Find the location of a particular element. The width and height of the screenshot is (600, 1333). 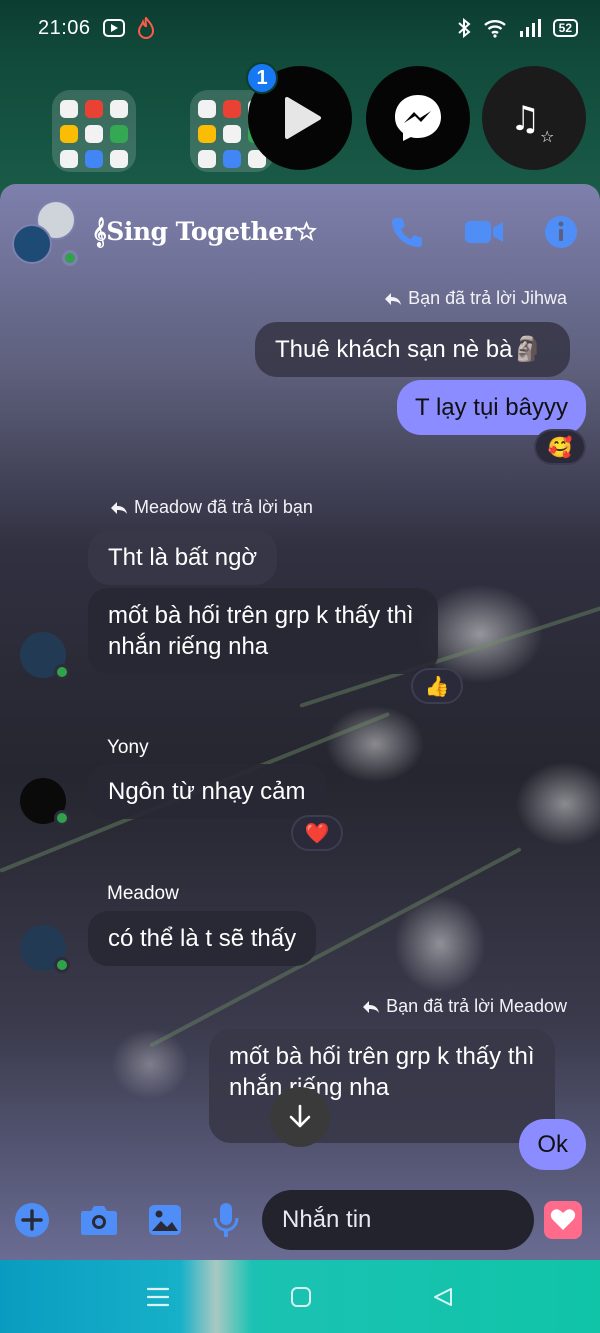

battery-indicator: 52 is located at coordinates (565, 28).